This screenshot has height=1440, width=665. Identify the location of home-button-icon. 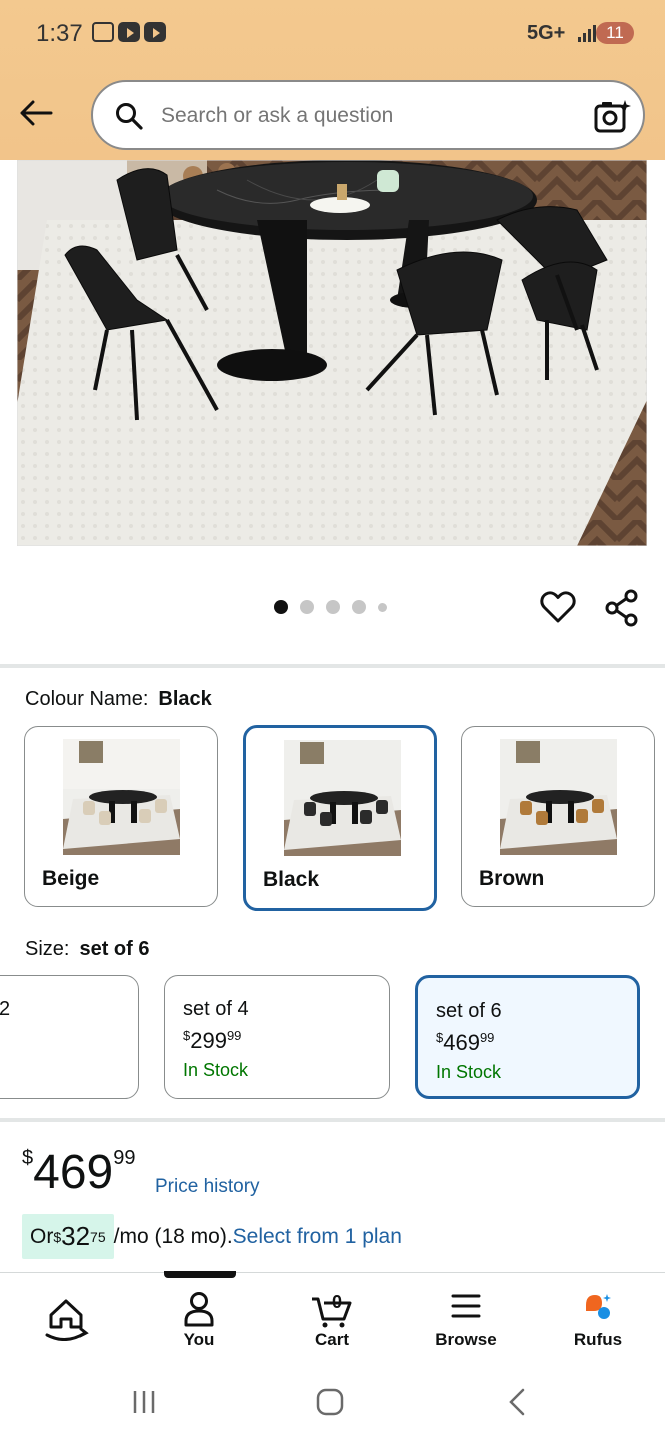
(330, 1402).